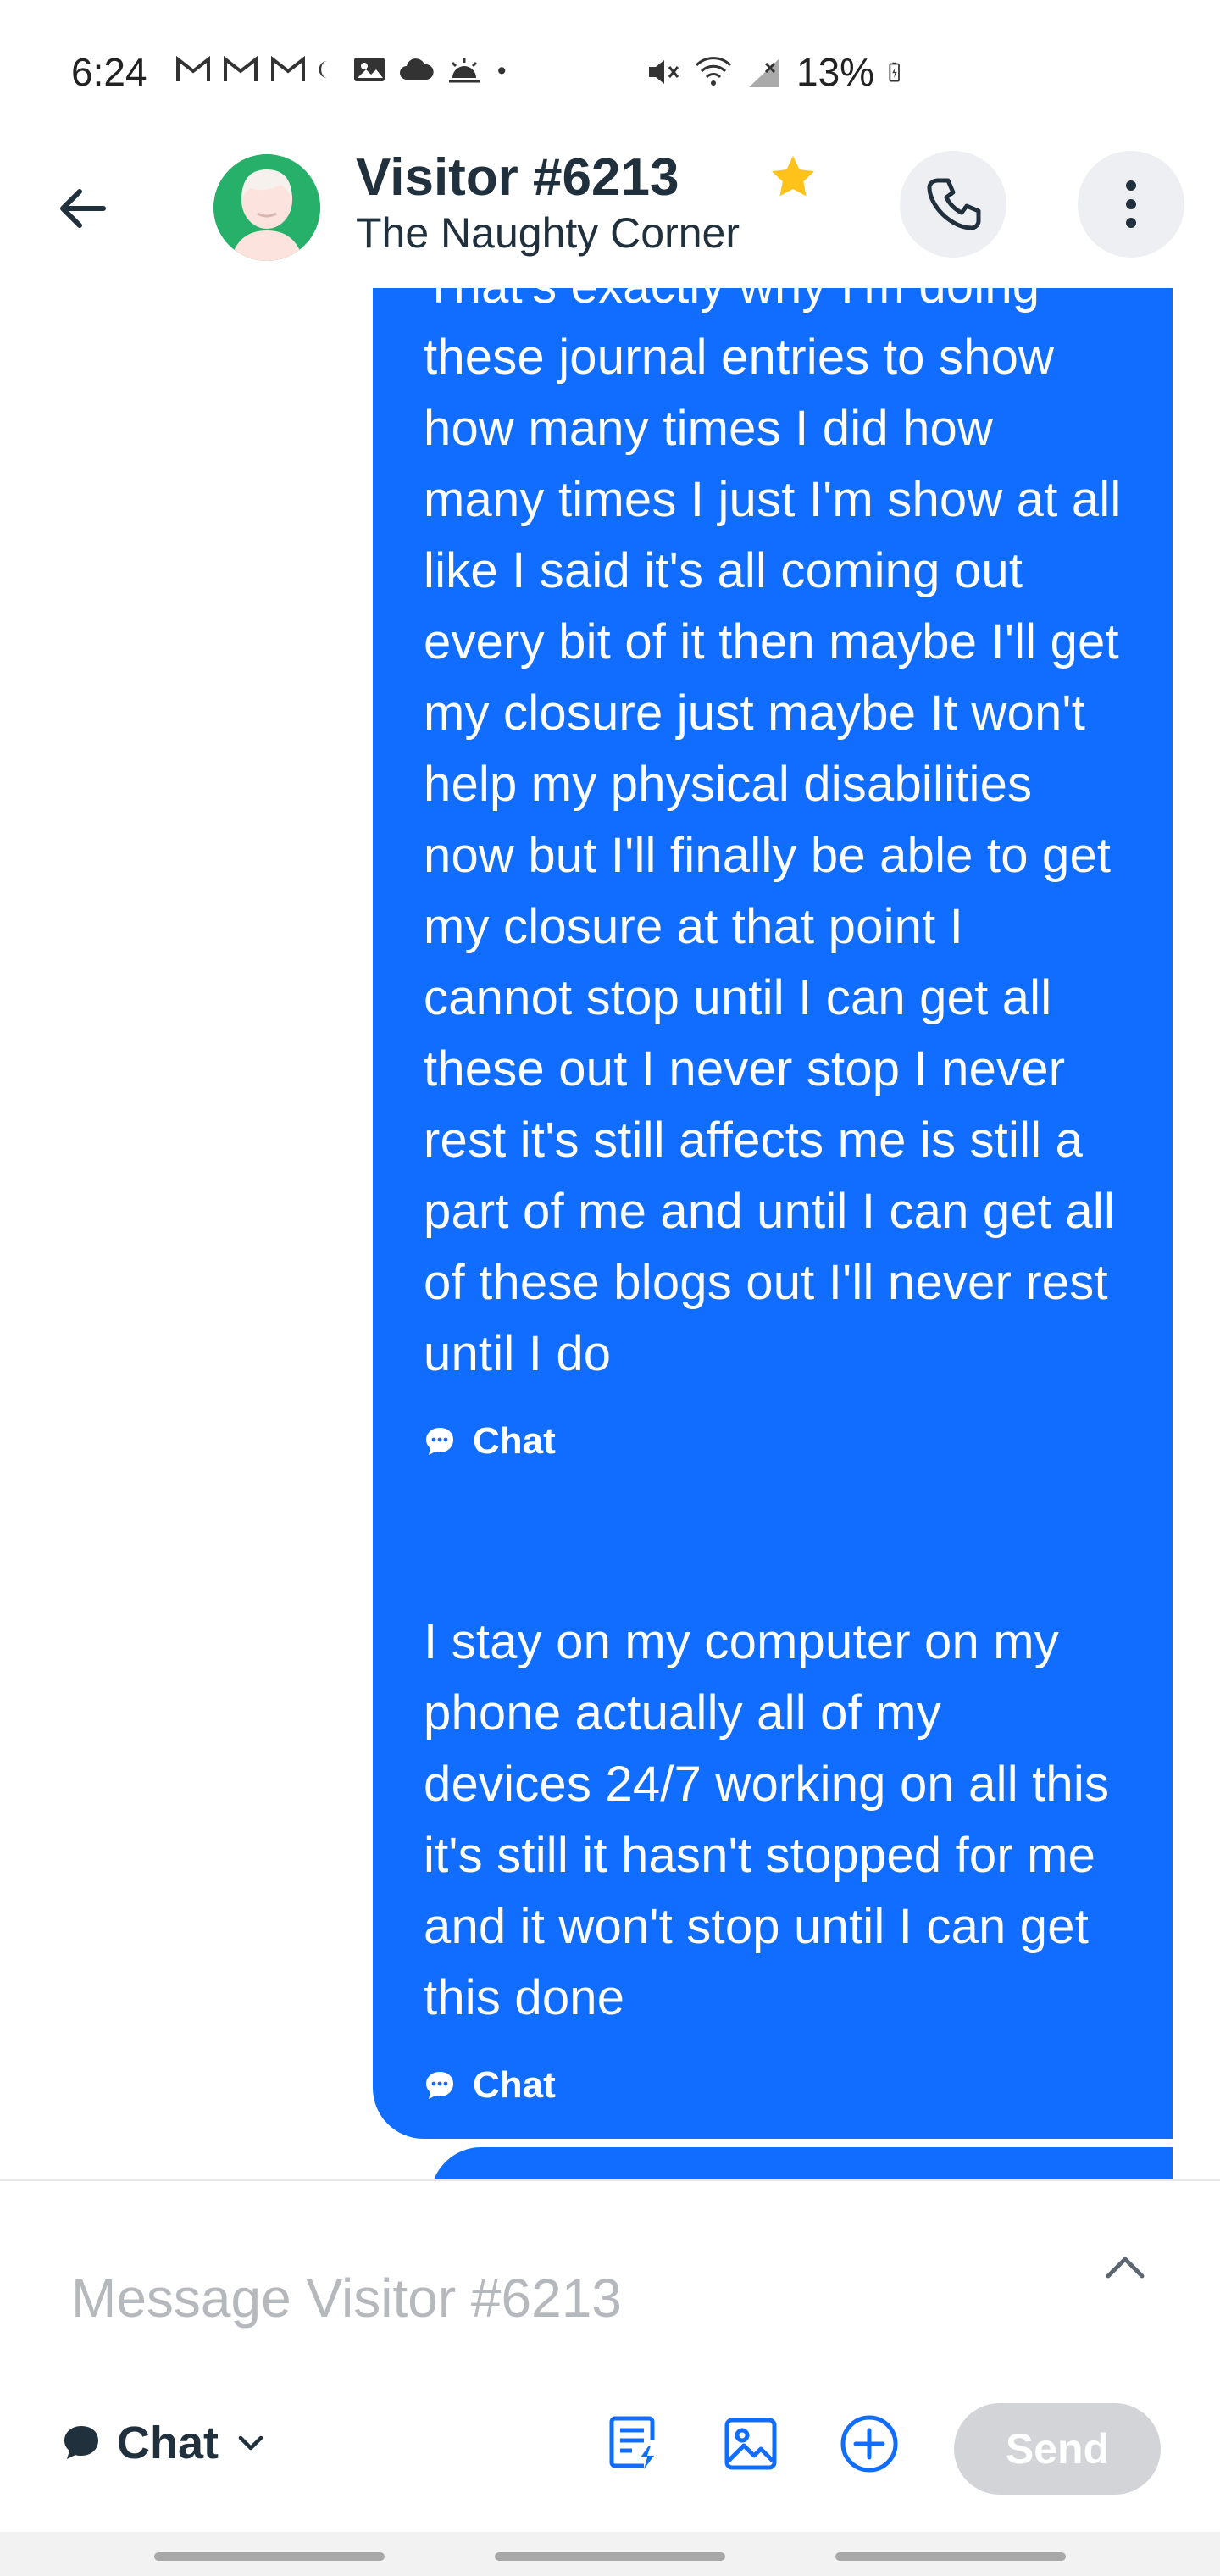 The image size is (1220, 2576). Describe the element at coordinates (664, 72) in the screenshot. I see `mute-icon` at that location.